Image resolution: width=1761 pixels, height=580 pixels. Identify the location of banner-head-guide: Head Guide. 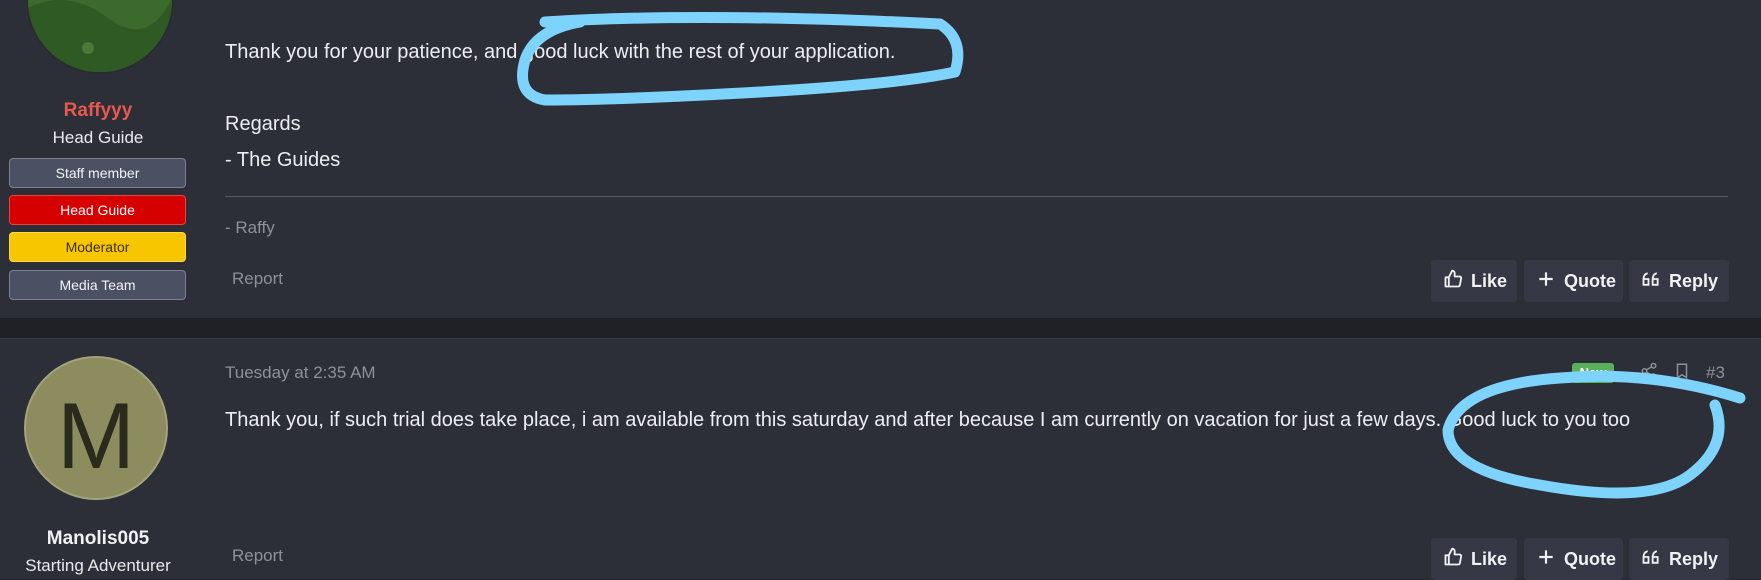
(97, 210).